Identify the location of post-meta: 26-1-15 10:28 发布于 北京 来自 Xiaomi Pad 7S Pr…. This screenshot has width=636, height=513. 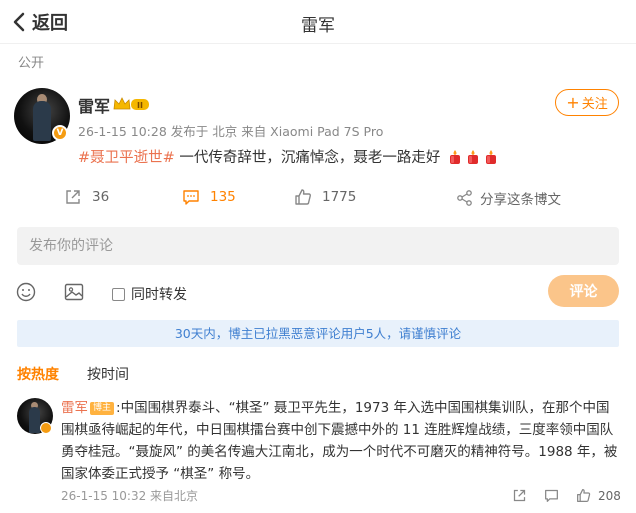
(231, 131).